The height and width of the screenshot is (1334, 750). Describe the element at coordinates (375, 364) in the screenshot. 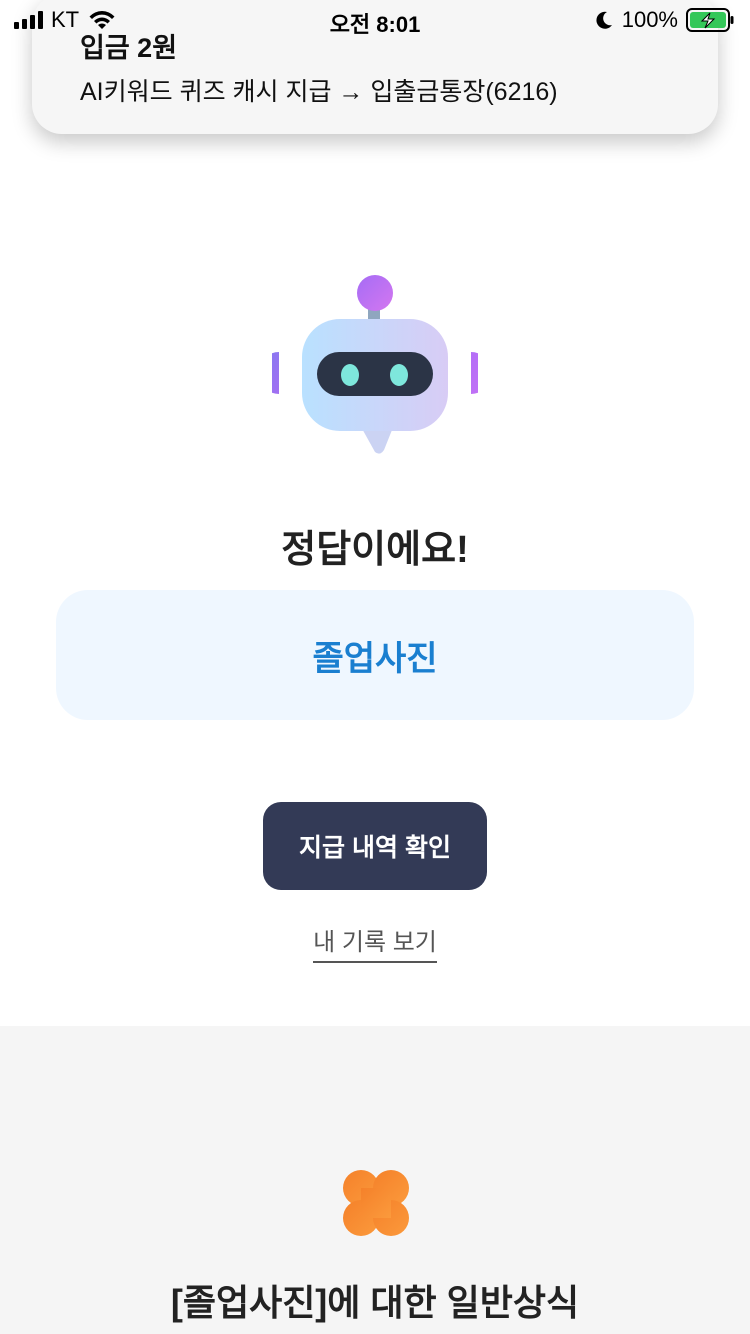

I see `robot-icon` at that location.